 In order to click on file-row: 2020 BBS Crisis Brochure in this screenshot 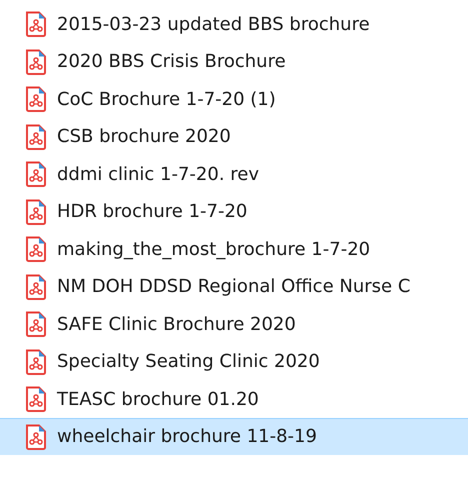, I will do `click(234, 61)`.